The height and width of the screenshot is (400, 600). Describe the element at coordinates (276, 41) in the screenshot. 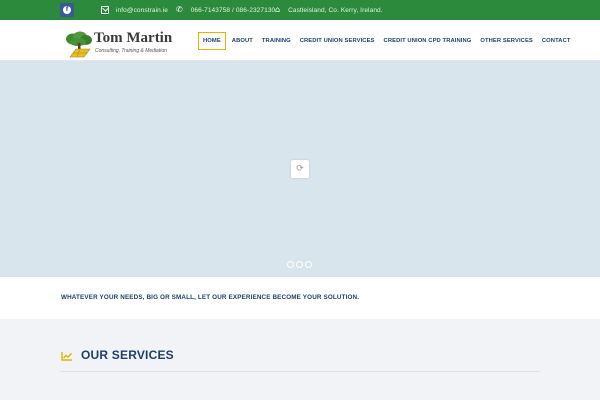

I see `nav-item-training: TRAINING` at that location.